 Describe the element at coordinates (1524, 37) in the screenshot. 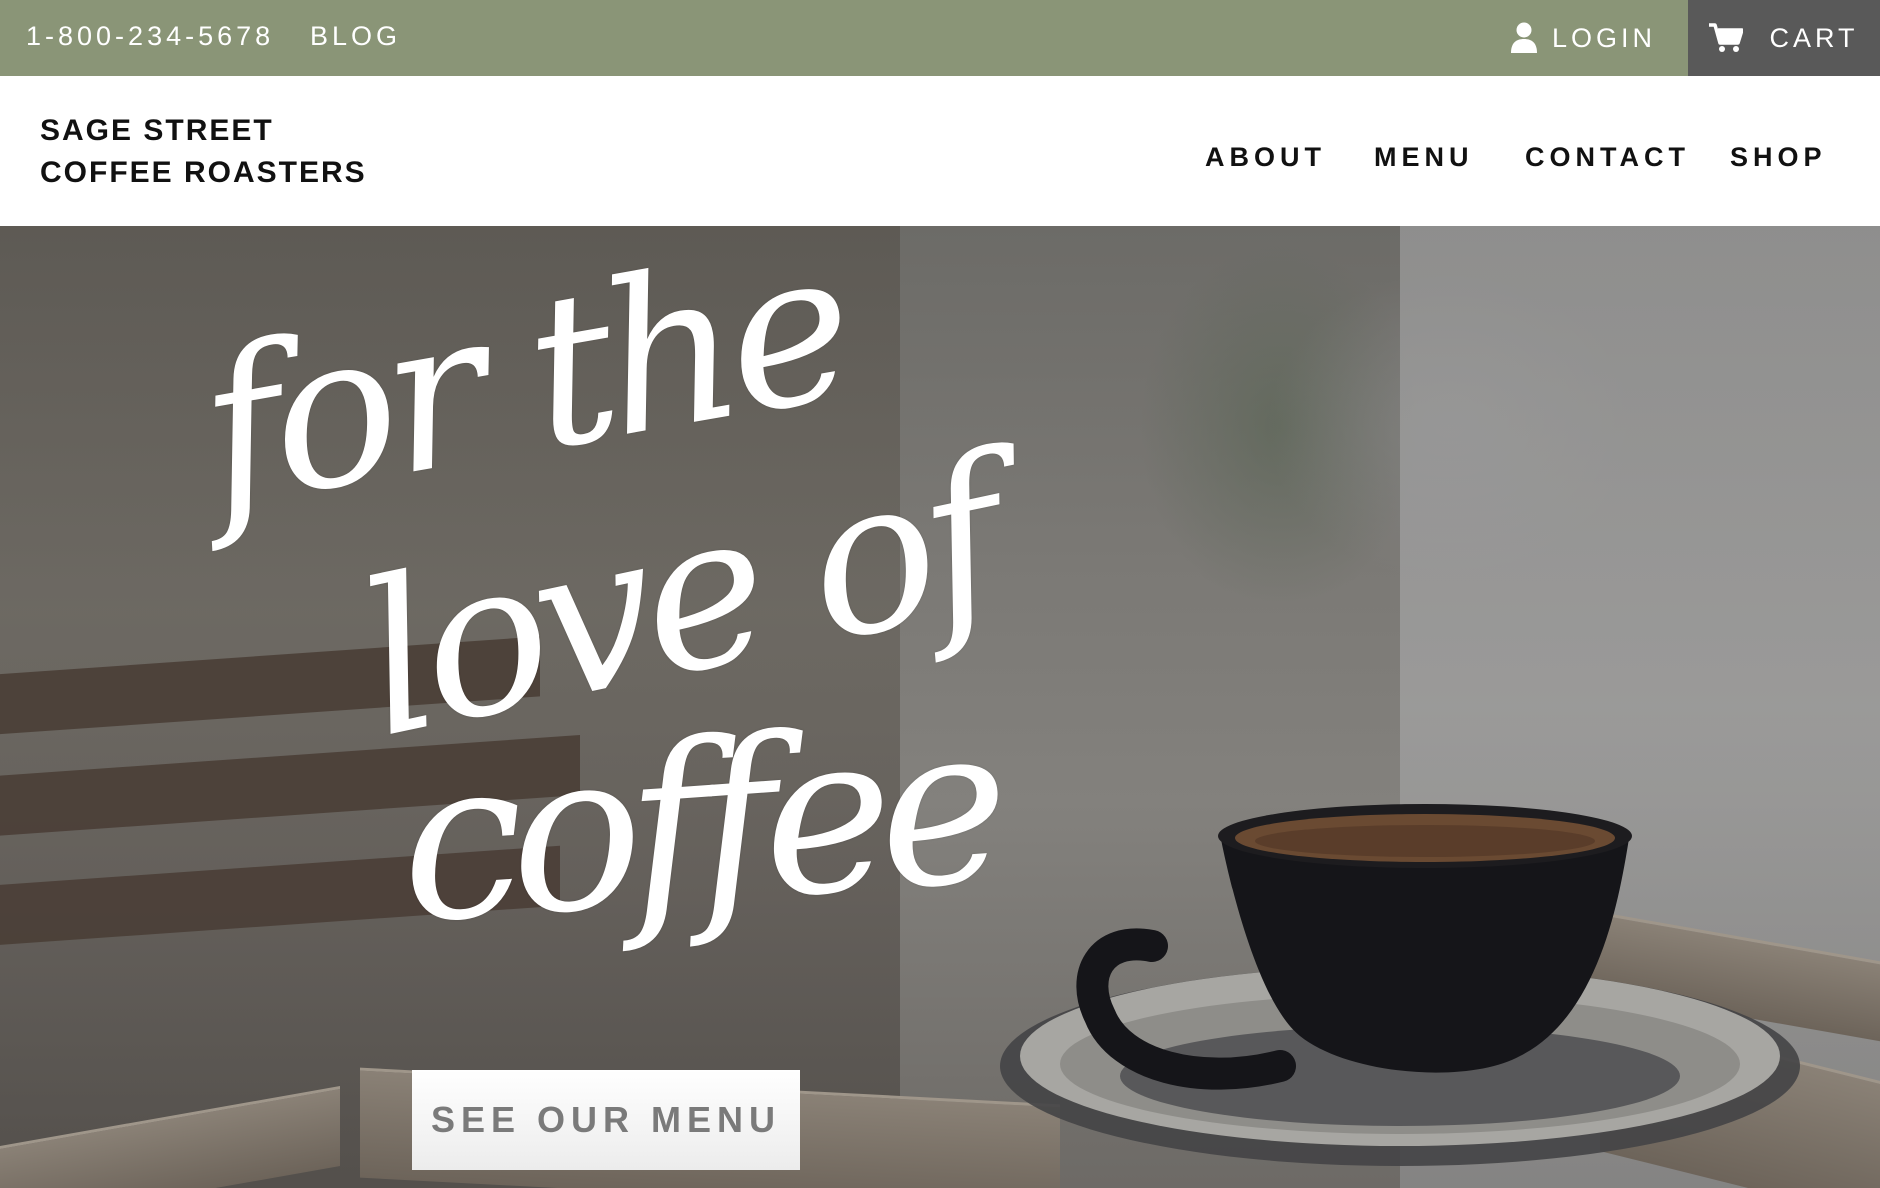

I see `user-icon` at that location.